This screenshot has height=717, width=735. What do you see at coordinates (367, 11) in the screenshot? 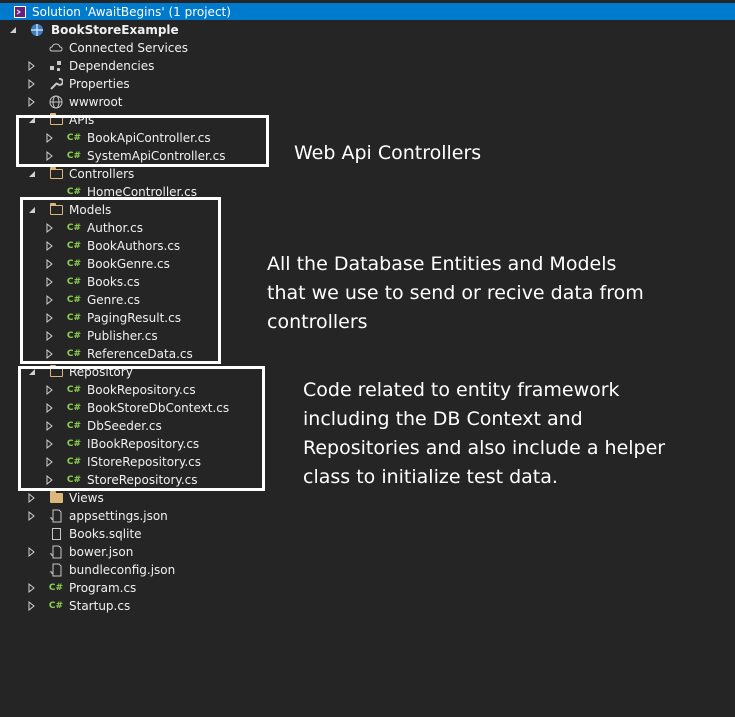
I see `solution-header: Solution 'AwaitBegins' (1 project)` at bounding box center [367, 11].